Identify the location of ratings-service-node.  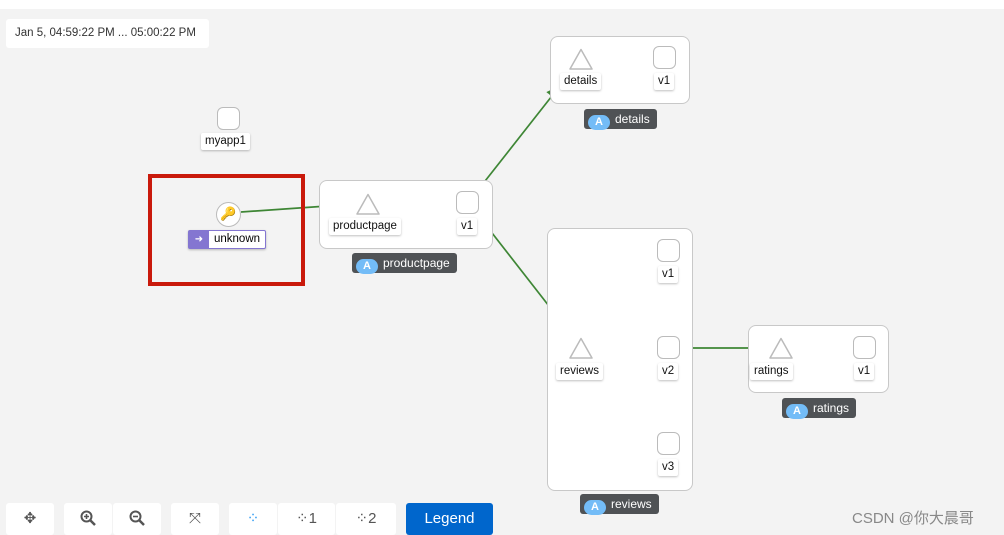
(781, 348).